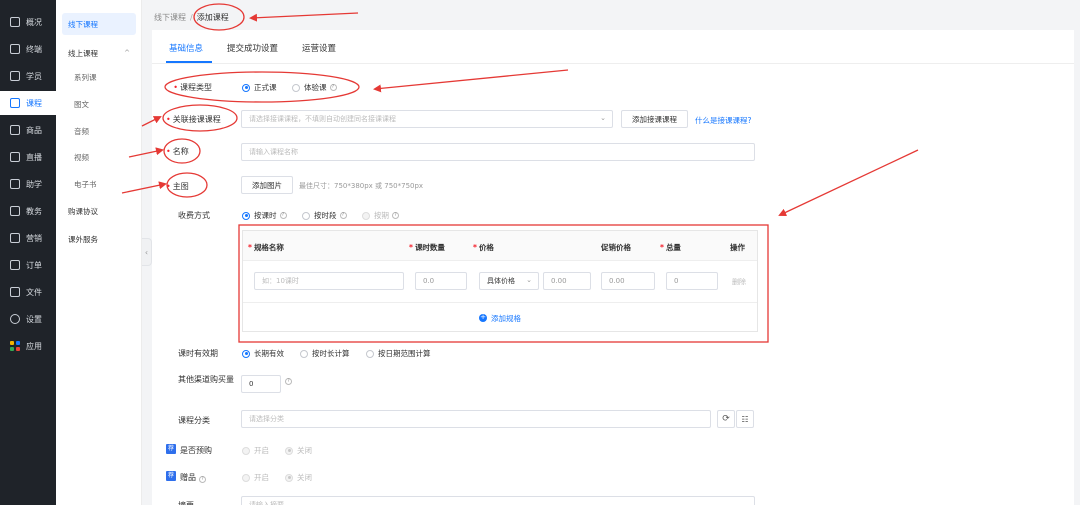 The width and height of the screenshot is (1080, 505). I want to click on table-row: 如：10课时 0.0 具体价格 ⌄ 0.00 0.00 0 删除, so click(500, 282).